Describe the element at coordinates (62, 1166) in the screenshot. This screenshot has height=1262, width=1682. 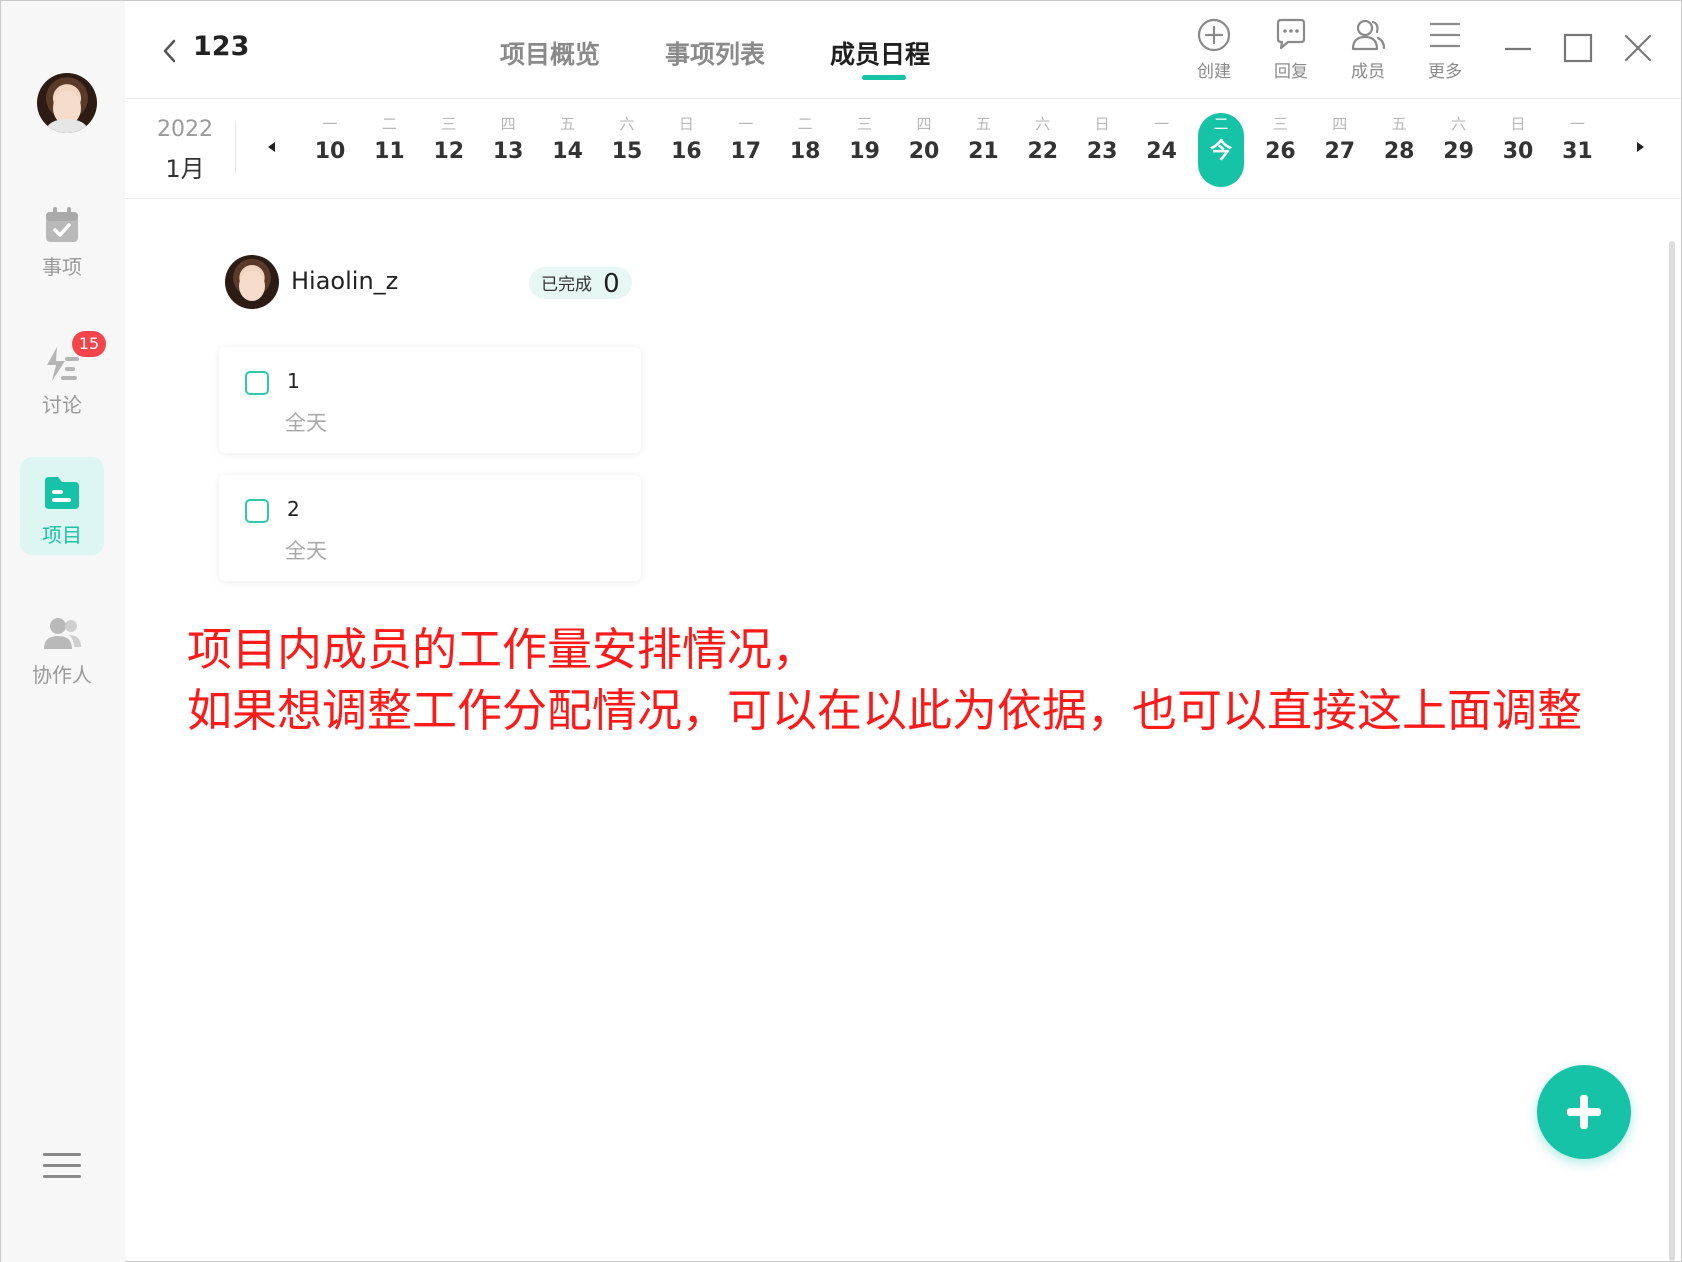
I see `hamburger-menu-icon` at that location.